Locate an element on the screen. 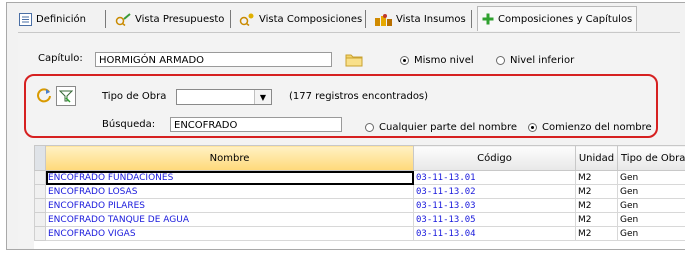 The image size is (685, 257). tab-label: Vista Presupuesto is located at coordinates (180, 19).